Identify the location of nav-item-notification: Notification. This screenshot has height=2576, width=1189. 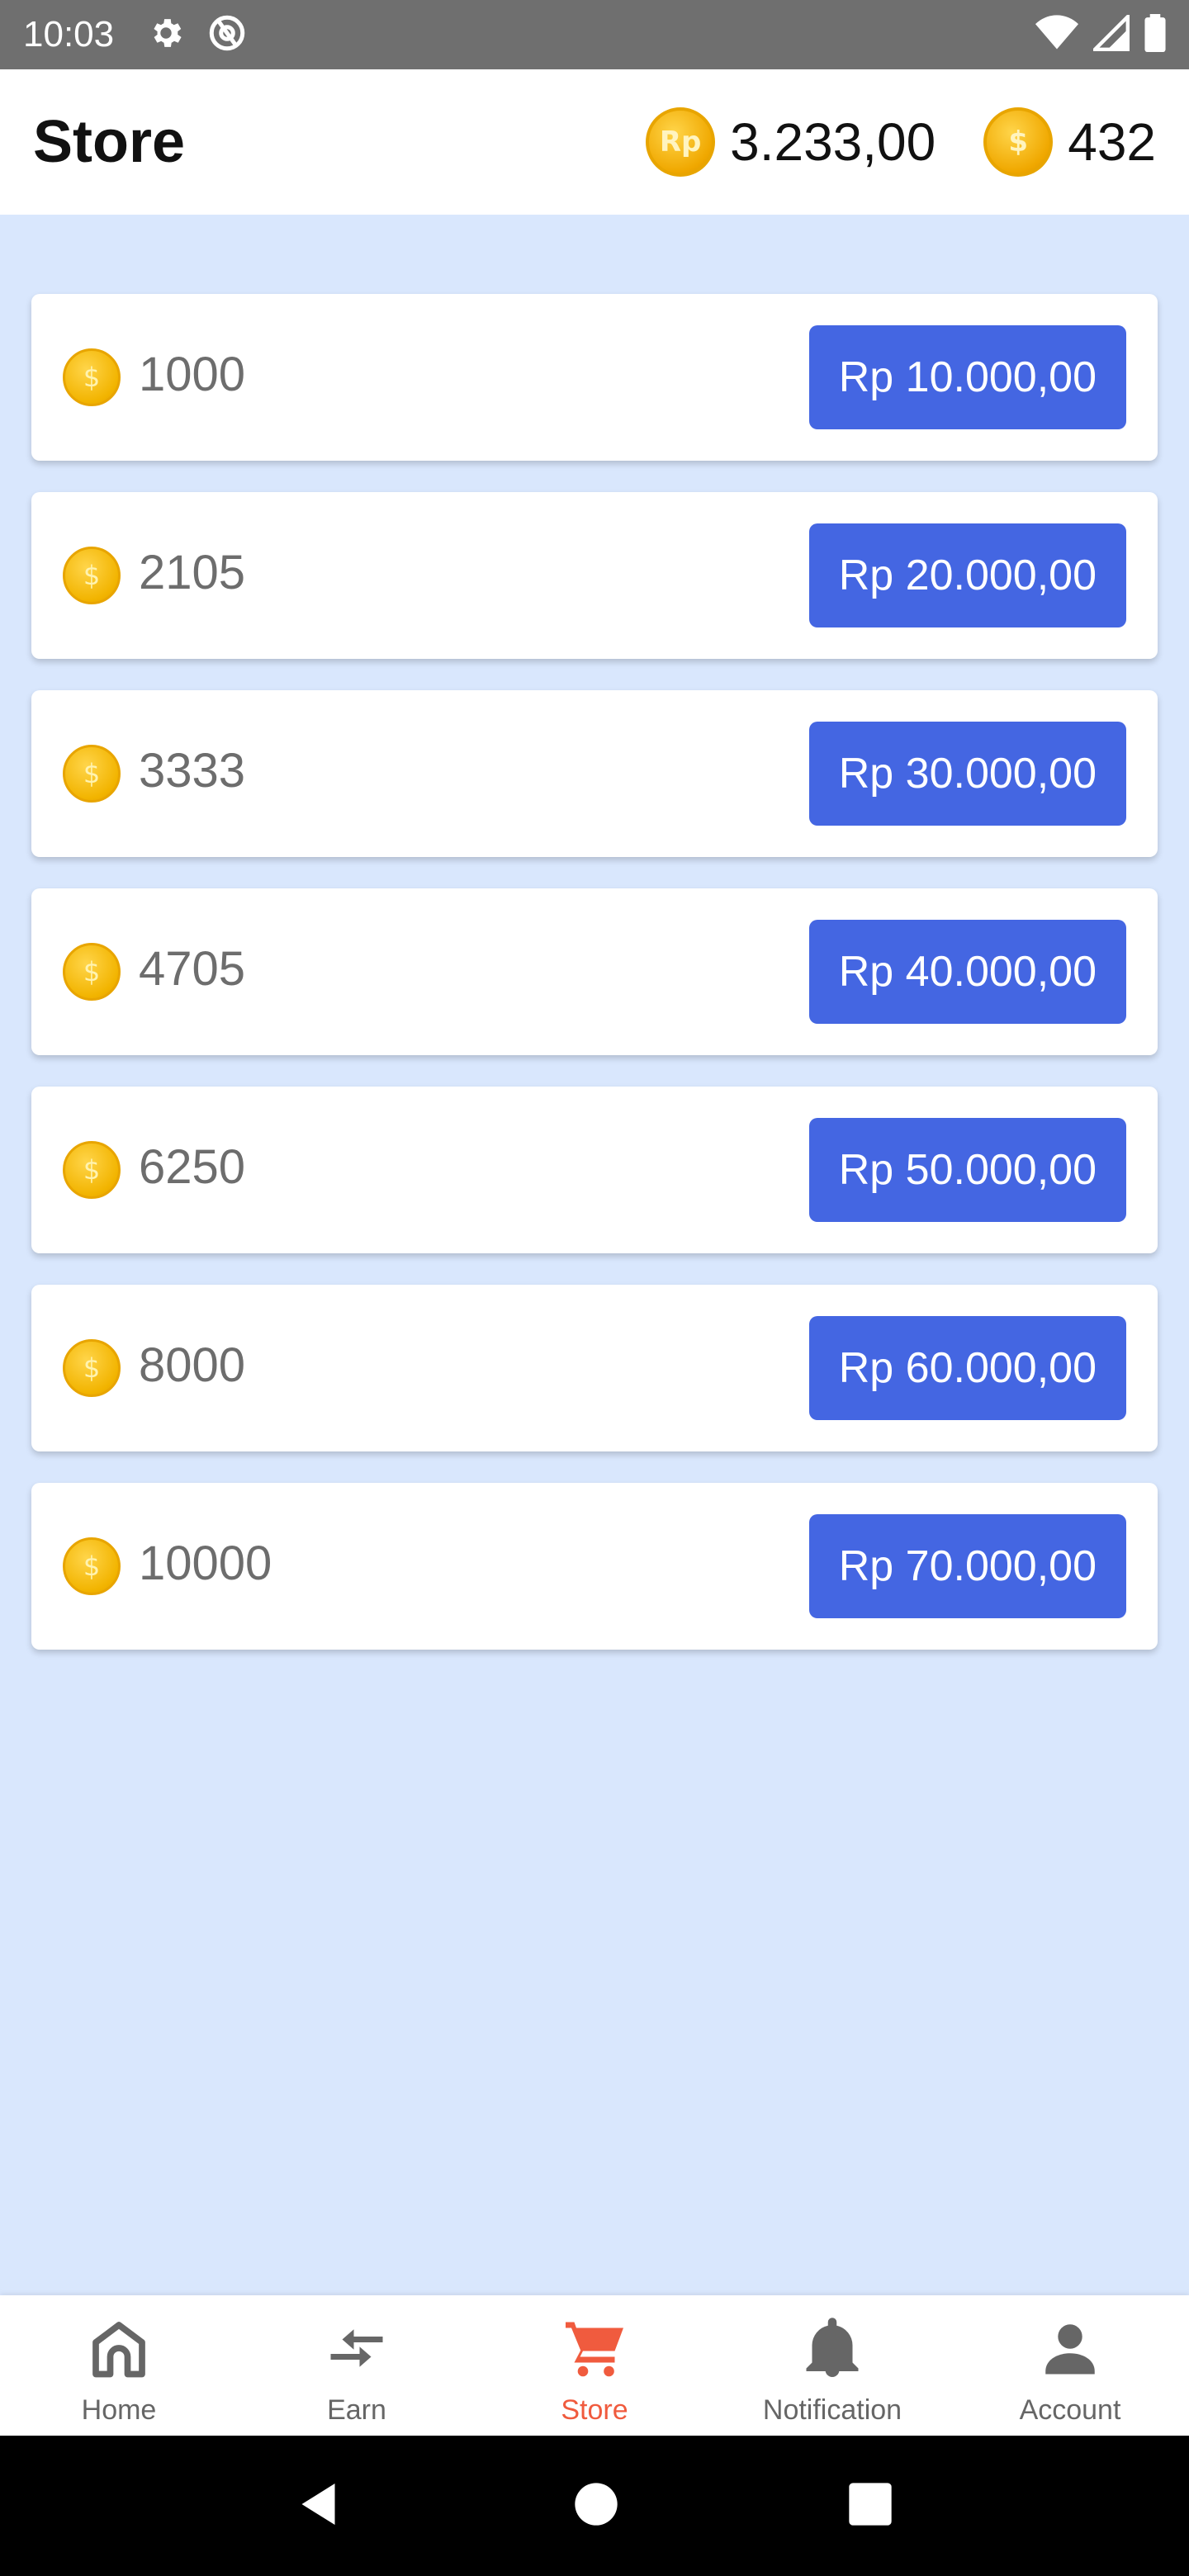
(832, 2365).